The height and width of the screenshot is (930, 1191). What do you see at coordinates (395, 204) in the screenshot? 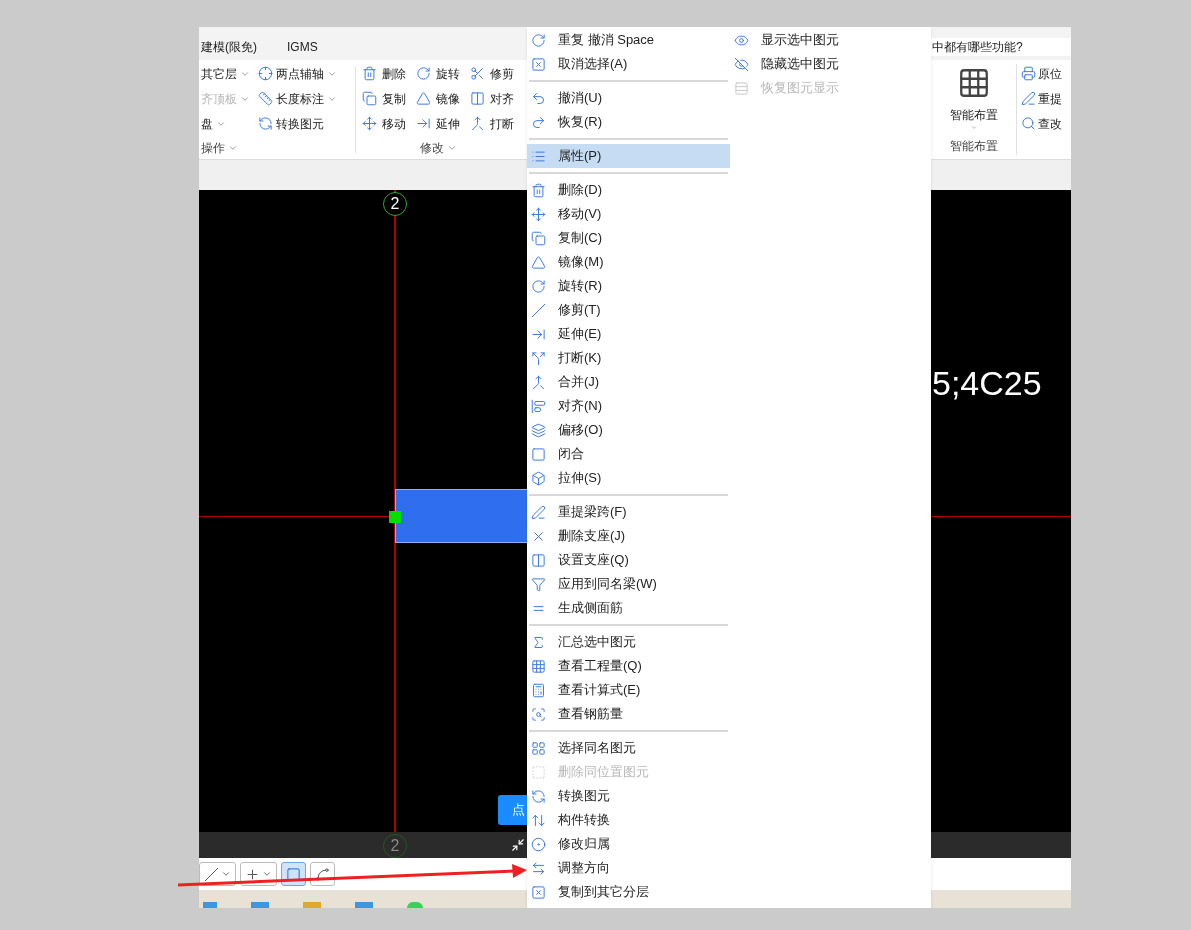
I see `axis-bubble: 2` at bounding box center [395, 204].